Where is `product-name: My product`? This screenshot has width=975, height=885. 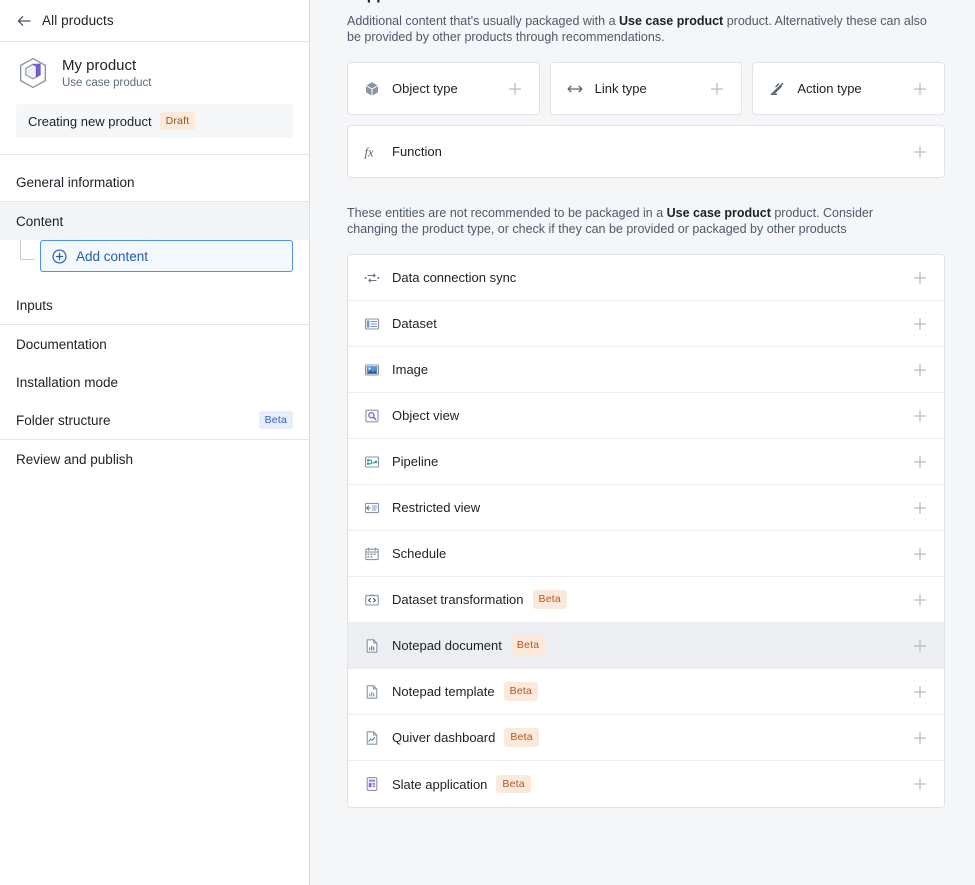
product-name: My product is located at coordinates (99, 65).